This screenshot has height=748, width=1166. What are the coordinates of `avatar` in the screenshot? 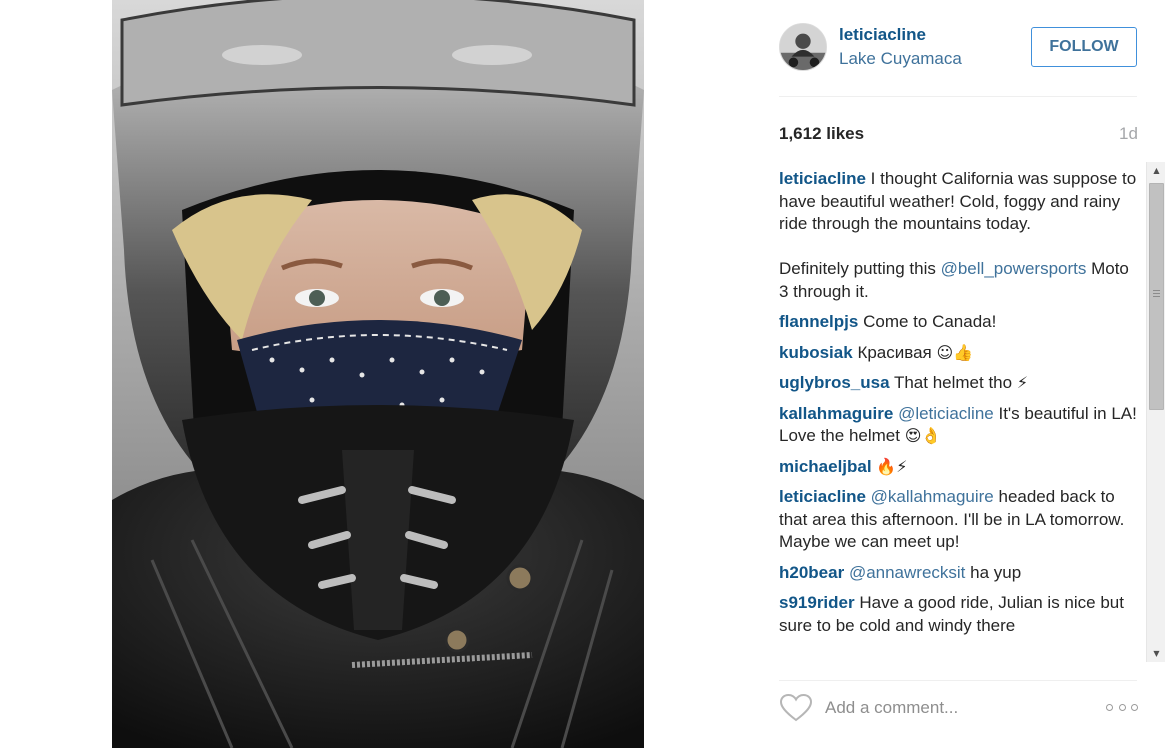 It's located at (803, 47).